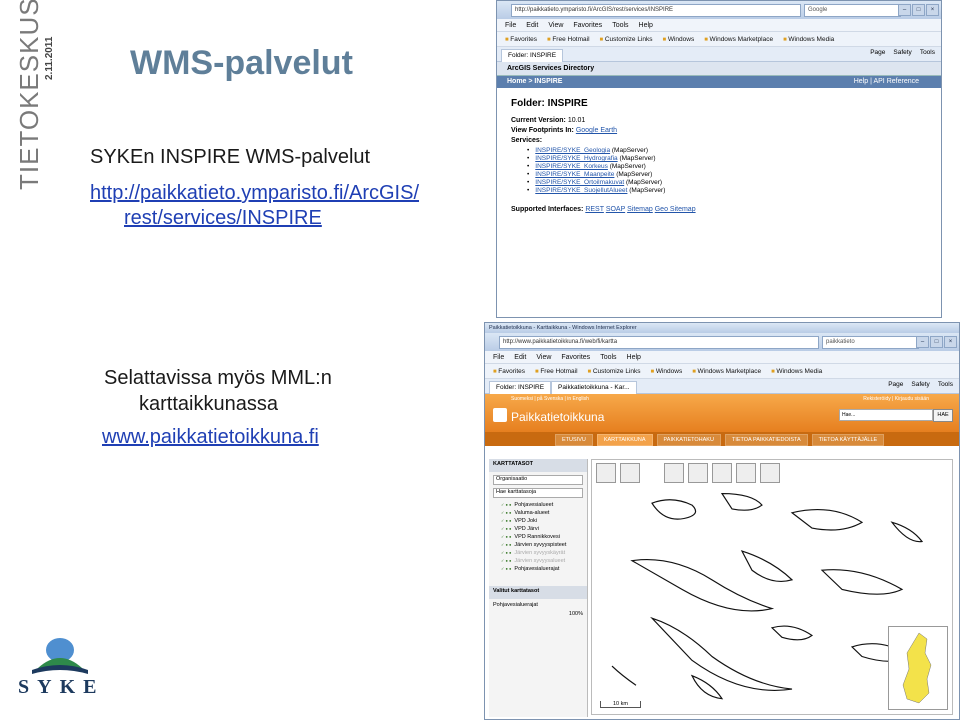  Describe the element at coordinates (538, 480) in the screenshot. I see `organisation-select: Organisaatio` at that location.